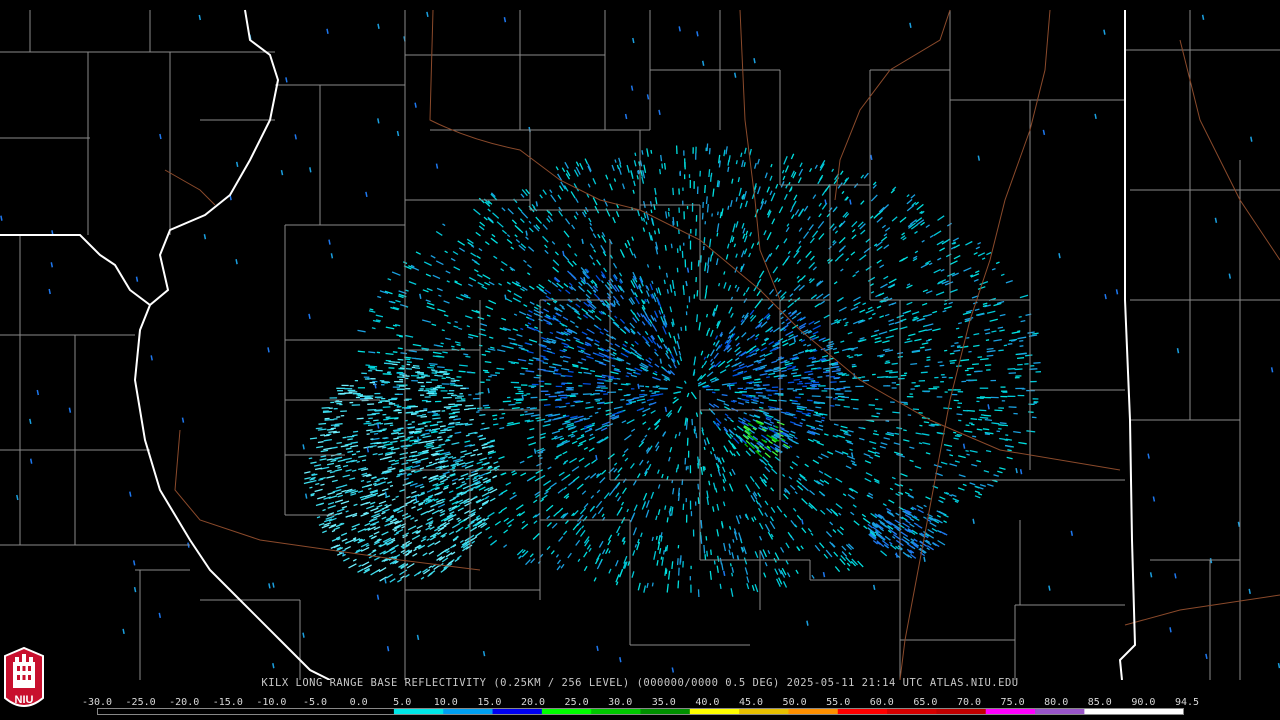 Image resolution: width=1280 pixels, height=720 pixels. Describe the element at coordinates (1099, 702) in the screenshot. I see `legend-tick-label: 85.0` at that location.